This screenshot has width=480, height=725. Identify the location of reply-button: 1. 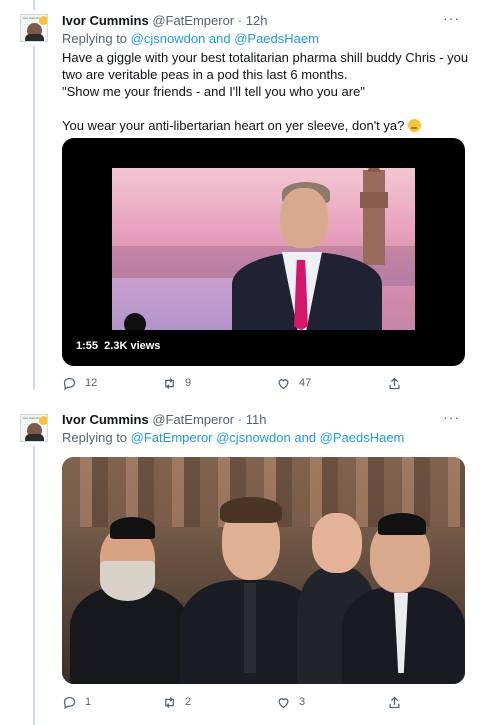
(76, 702).